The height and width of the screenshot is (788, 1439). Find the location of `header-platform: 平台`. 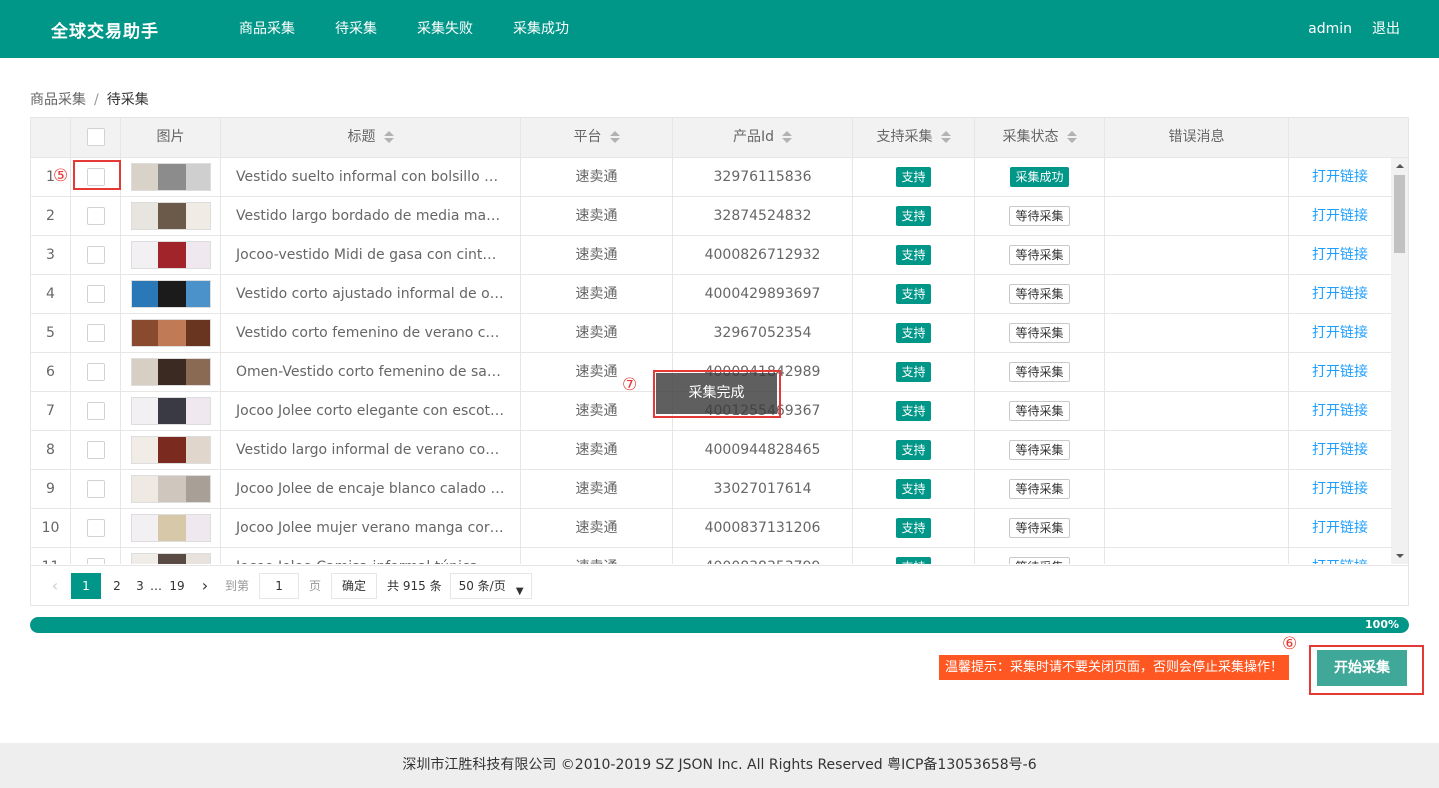

header-platform: 平台 is located at coordinates (597, 137).